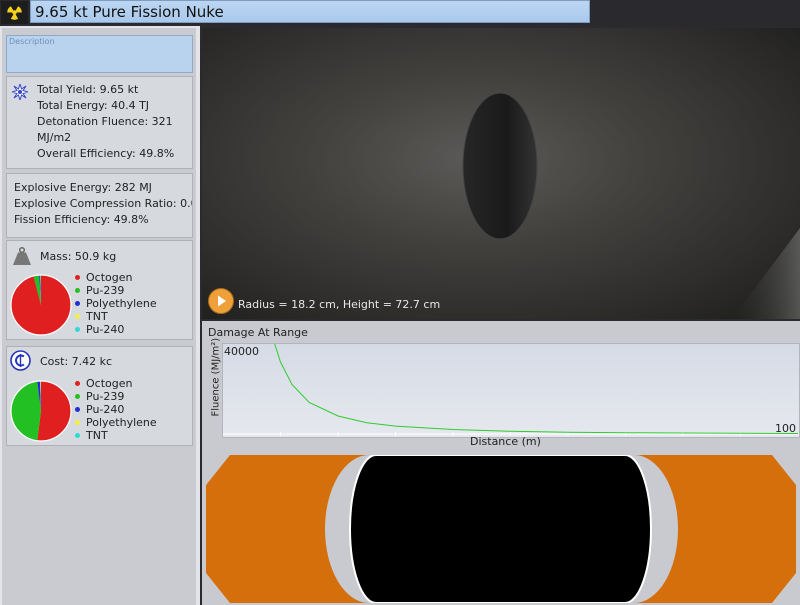 The height and width of the screenshot is (605, 800). Describe the element at coordinates (310, 11) in the screenshot. I see `design-title: 9.65 kt Pure Fission Nuke` at that location.